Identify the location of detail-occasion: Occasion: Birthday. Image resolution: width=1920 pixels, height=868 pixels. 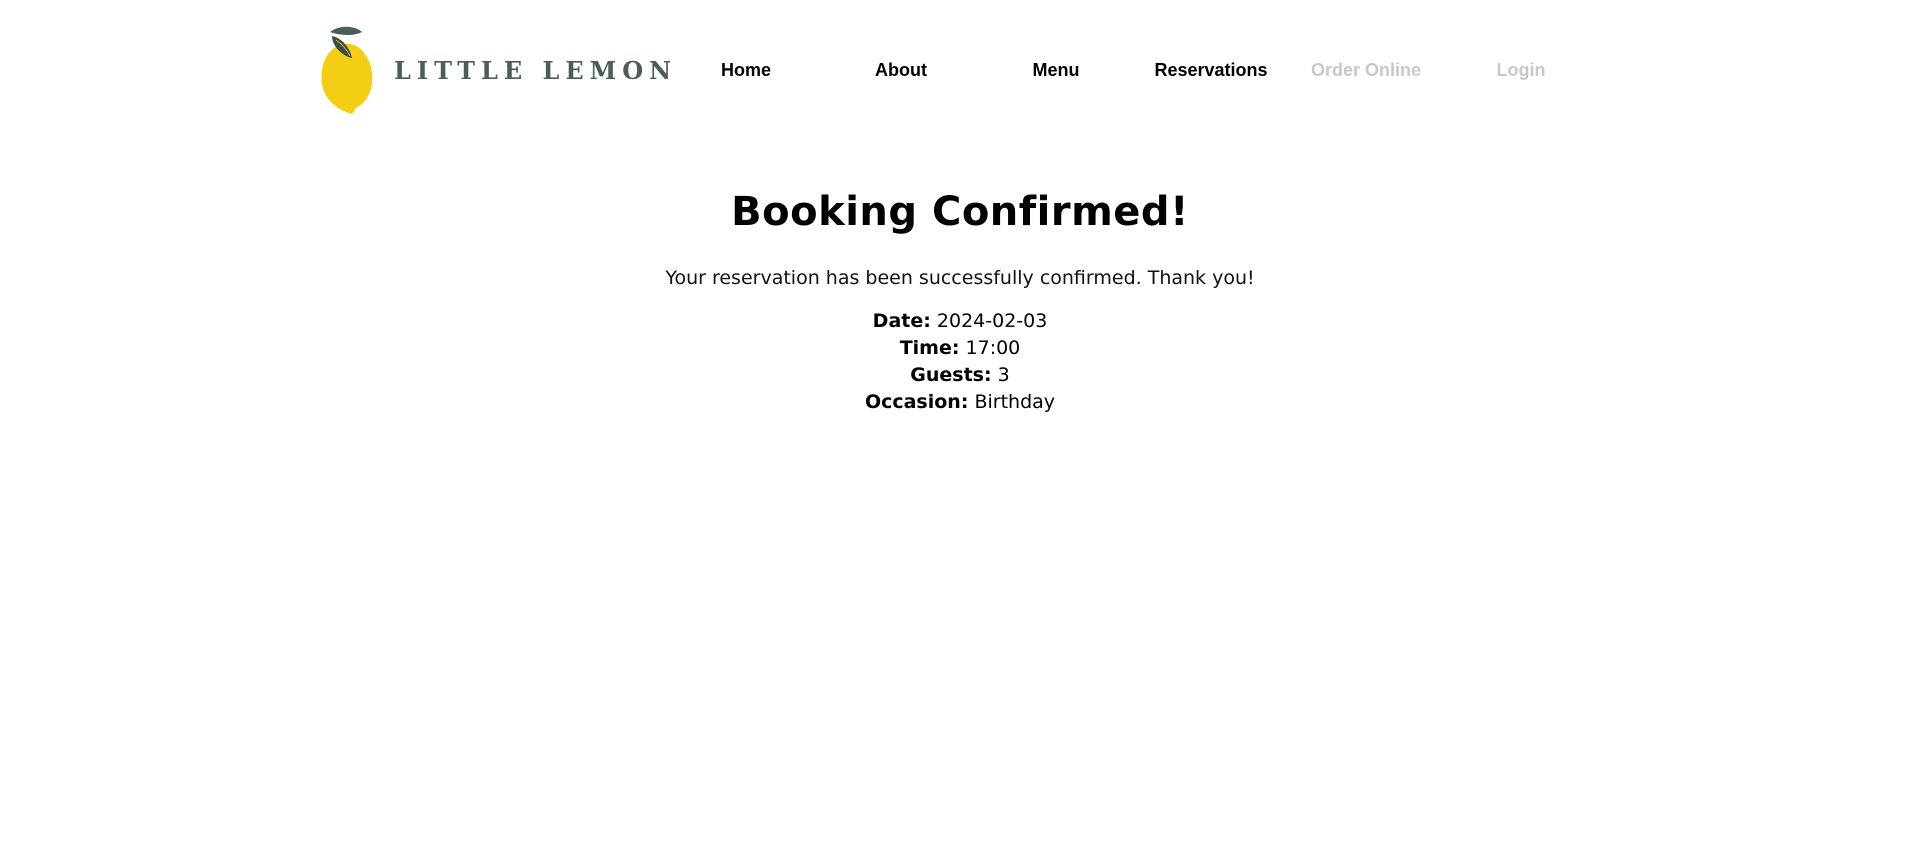
(960, 402).